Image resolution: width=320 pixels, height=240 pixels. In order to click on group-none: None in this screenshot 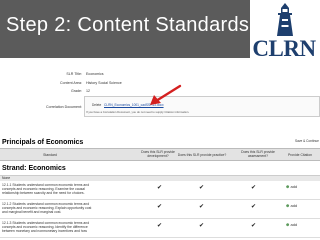, I will do `click(160, 178)`.